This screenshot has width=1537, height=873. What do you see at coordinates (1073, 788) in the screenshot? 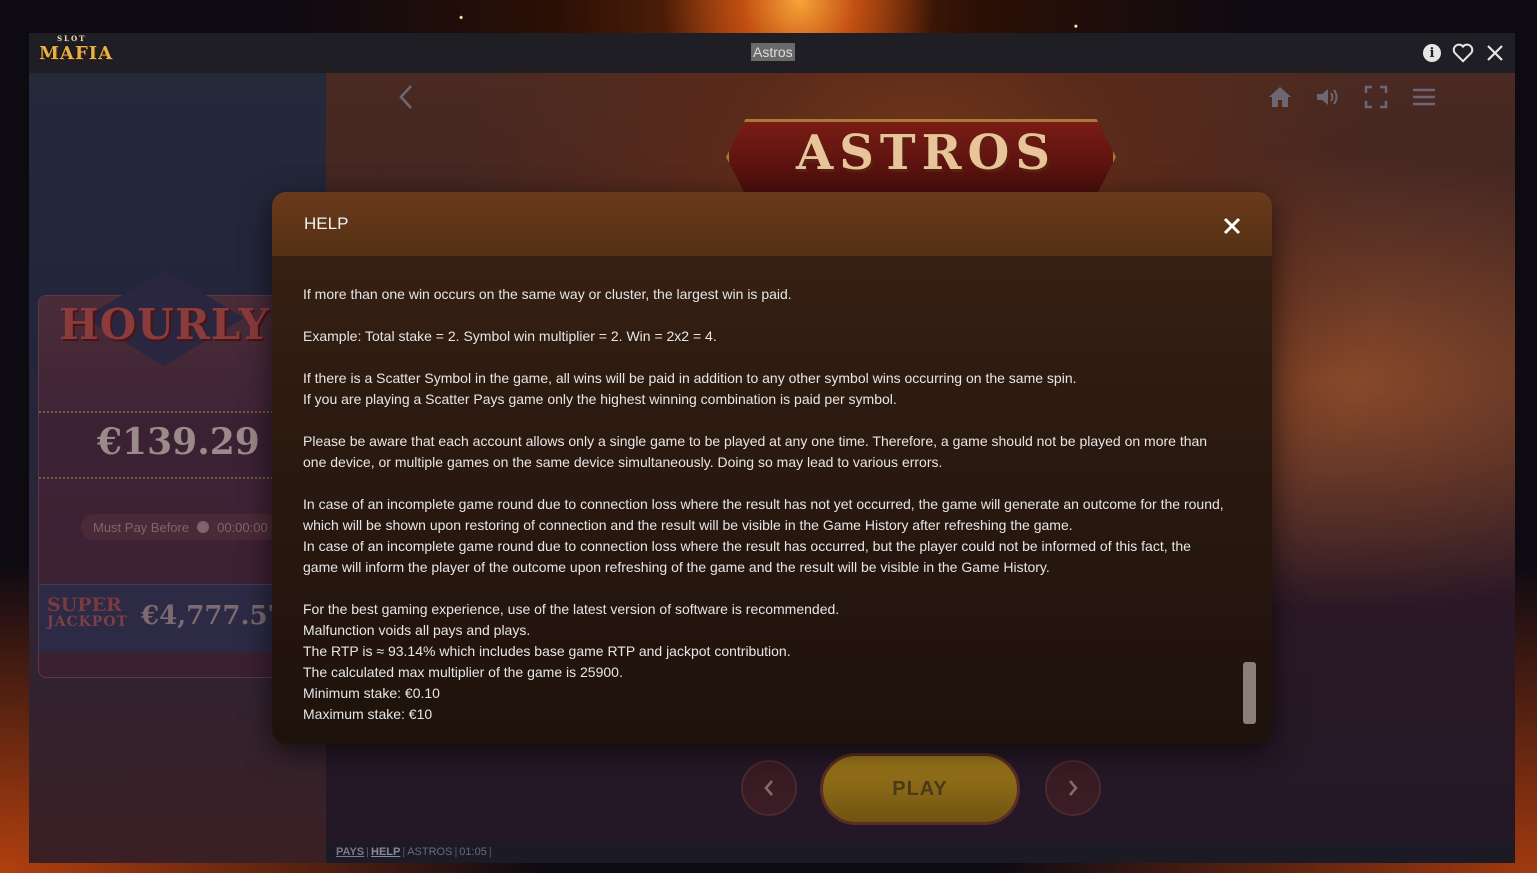
I see `next-button` at bounding box center [1073, 788].